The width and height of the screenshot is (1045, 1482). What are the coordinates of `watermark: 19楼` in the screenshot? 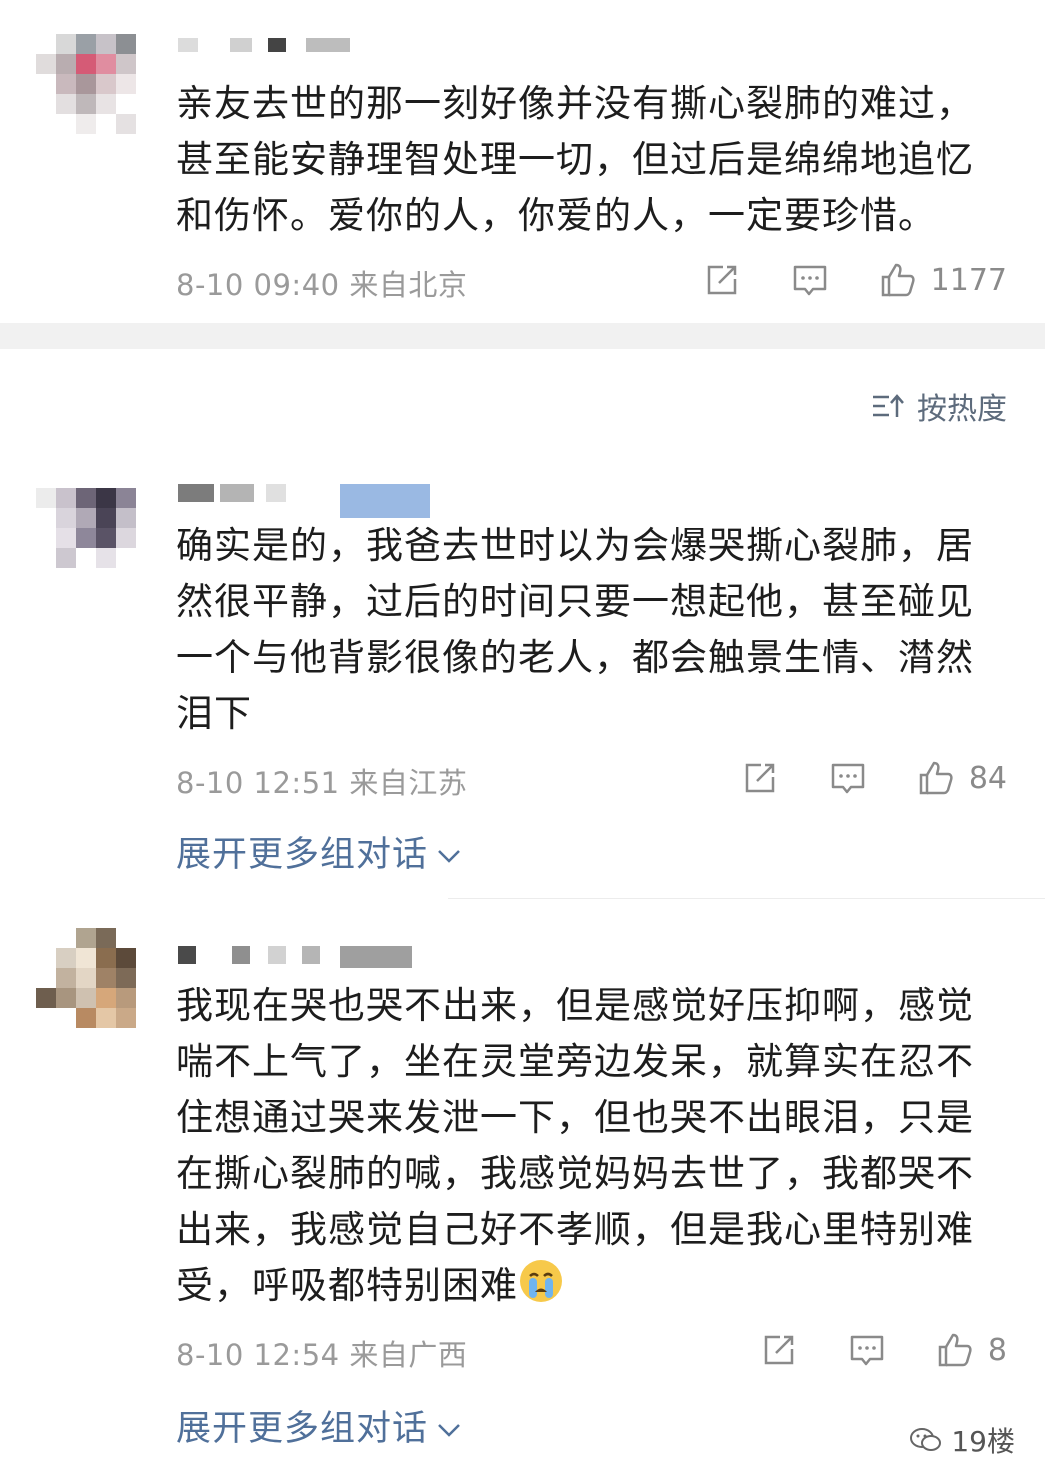 It's located at (962, 1440).